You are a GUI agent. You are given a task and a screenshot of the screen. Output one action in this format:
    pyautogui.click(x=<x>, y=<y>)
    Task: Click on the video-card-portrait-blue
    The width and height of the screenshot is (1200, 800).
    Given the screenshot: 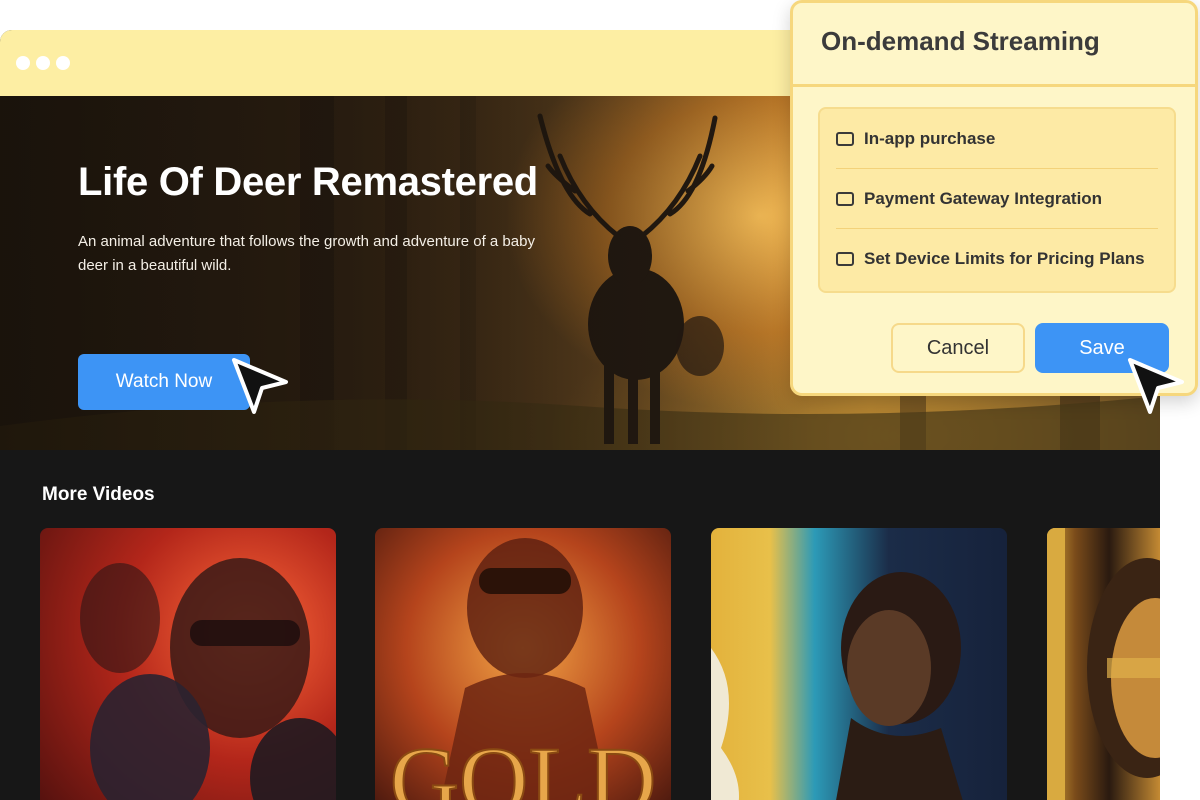 What is the action you would take?
    pyautogui.click(x=859, y=664)
    